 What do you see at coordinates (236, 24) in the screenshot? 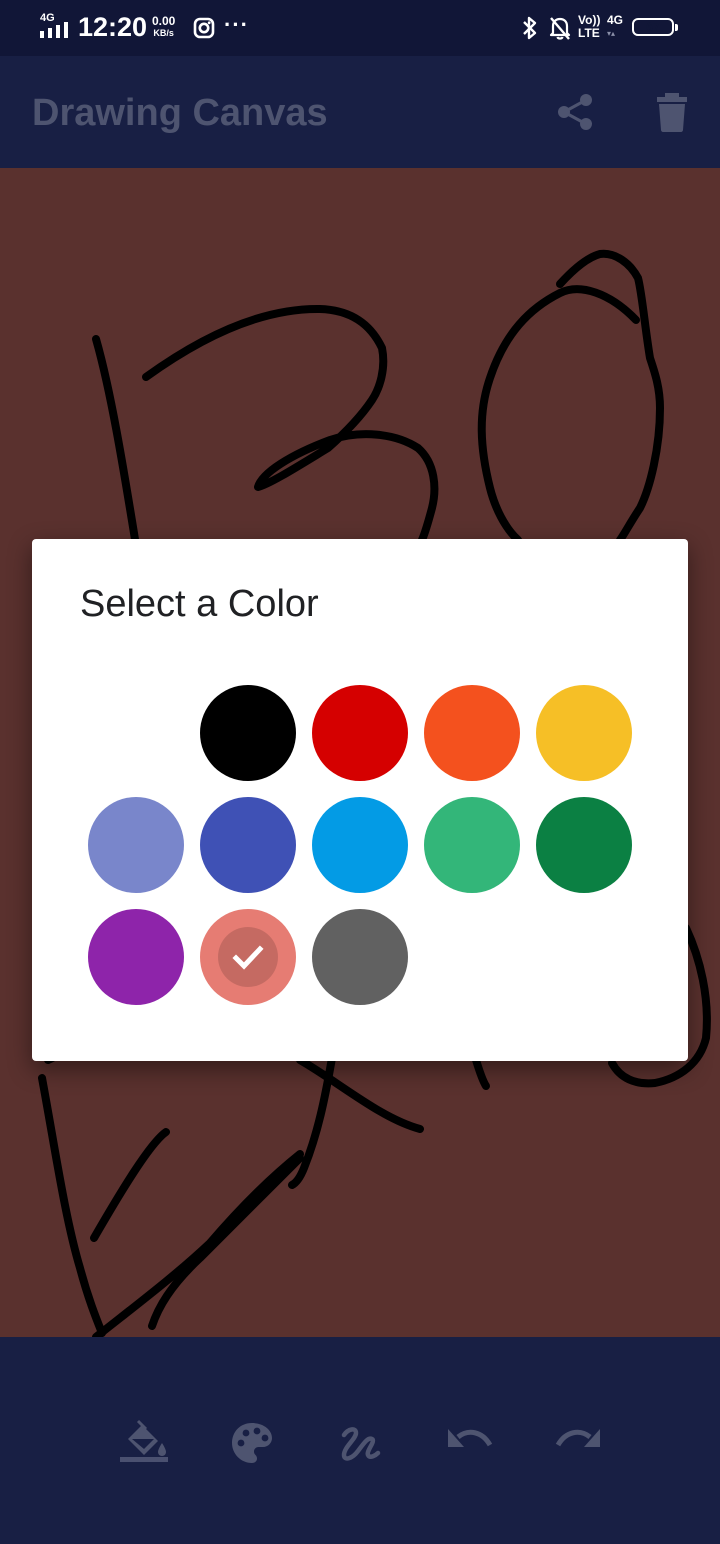
I see `more-notifications-icon: ···` at bounding box center [236, 24].